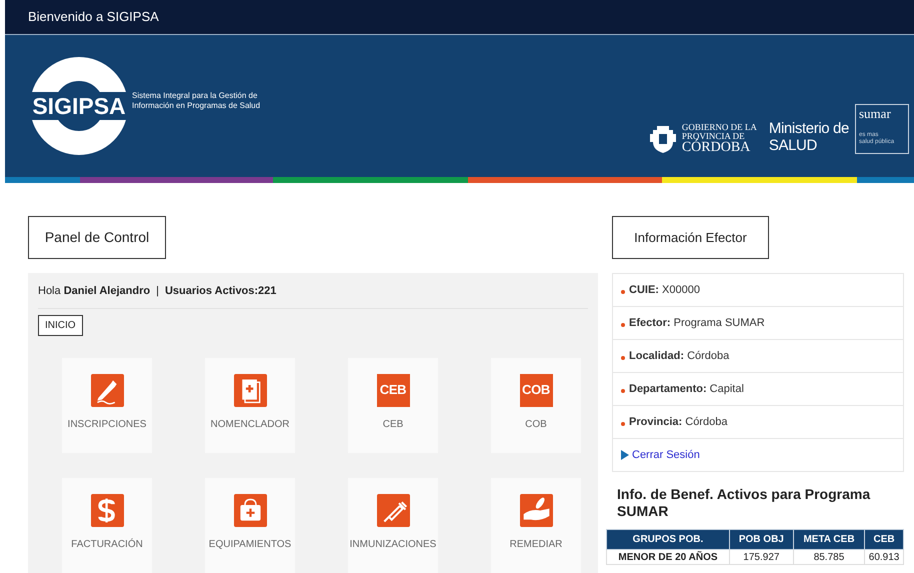 The width and height of the screenshot is (914, 573). I want to click on tile-label: COB, so click(536, 425).